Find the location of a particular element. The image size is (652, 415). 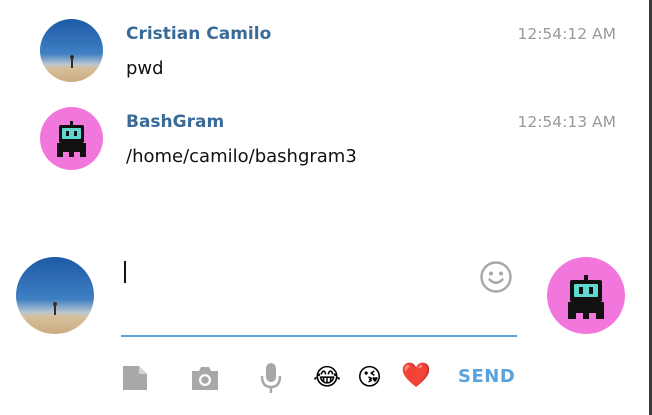

document-icon is located at coordinates (135, 380).